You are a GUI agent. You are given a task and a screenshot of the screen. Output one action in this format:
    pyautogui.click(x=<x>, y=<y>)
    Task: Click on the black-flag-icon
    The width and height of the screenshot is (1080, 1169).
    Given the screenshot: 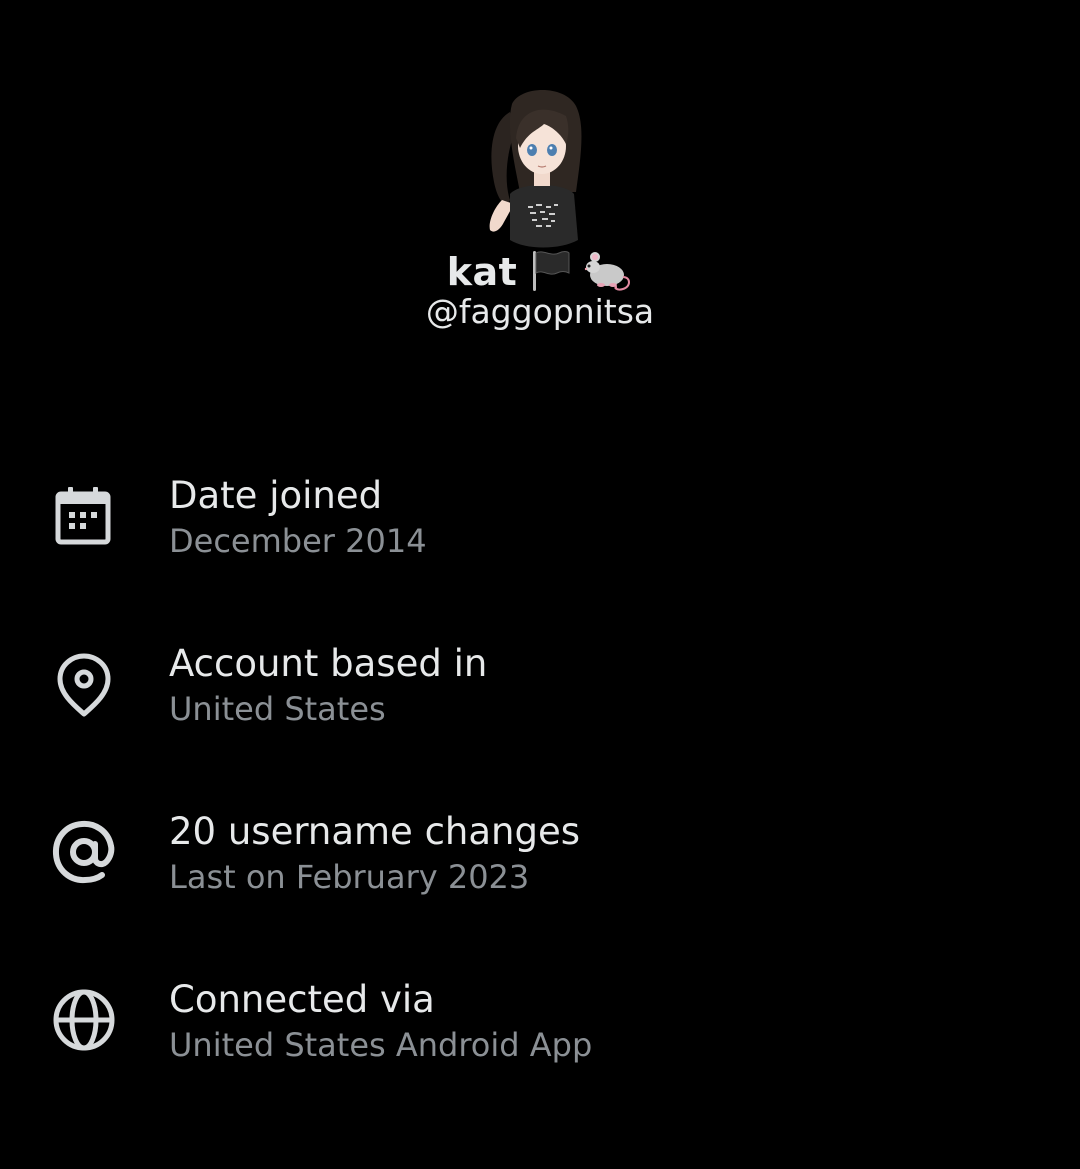 What is the action you would take?
    pyautogui.click(x=550, y=272)
    